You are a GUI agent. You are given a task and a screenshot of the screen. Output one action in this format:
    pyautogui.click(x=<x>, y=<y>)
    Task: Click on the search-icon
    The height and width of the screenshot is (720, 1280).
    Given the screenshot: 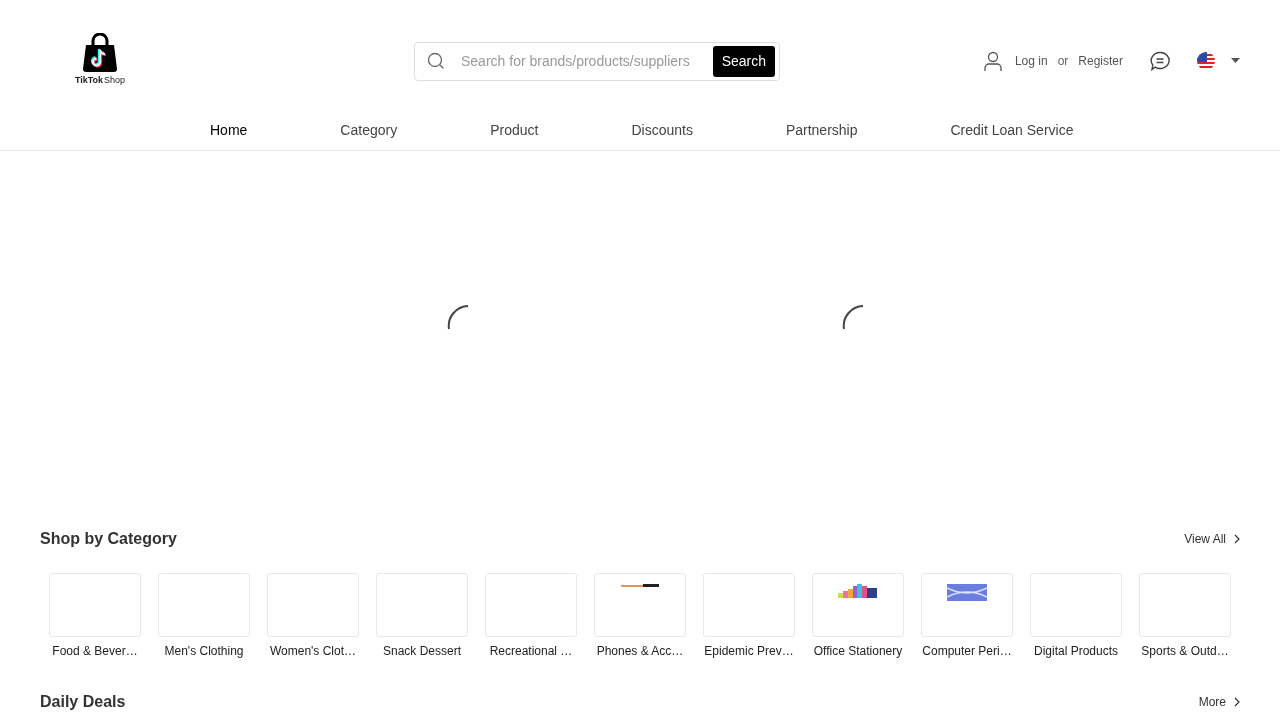 What is the action you would take?
    pyautogui.click(x=436, y=61)
    